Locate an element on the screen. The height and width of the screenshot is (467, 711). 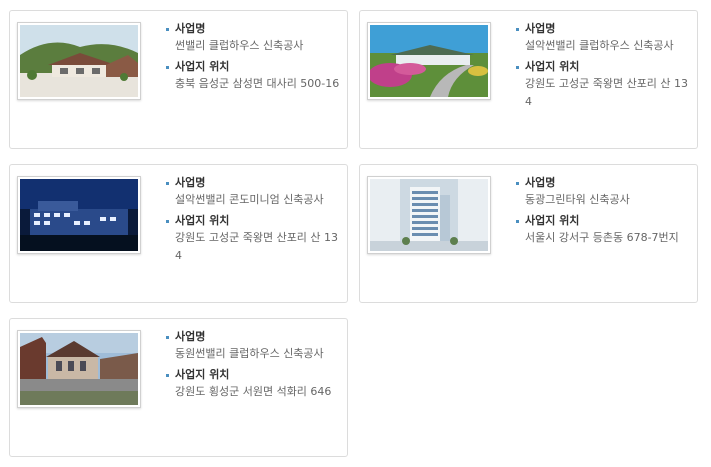
project-name: 썬밸리 클럽하우스 신축공사 is located at coordinates (239, 45).